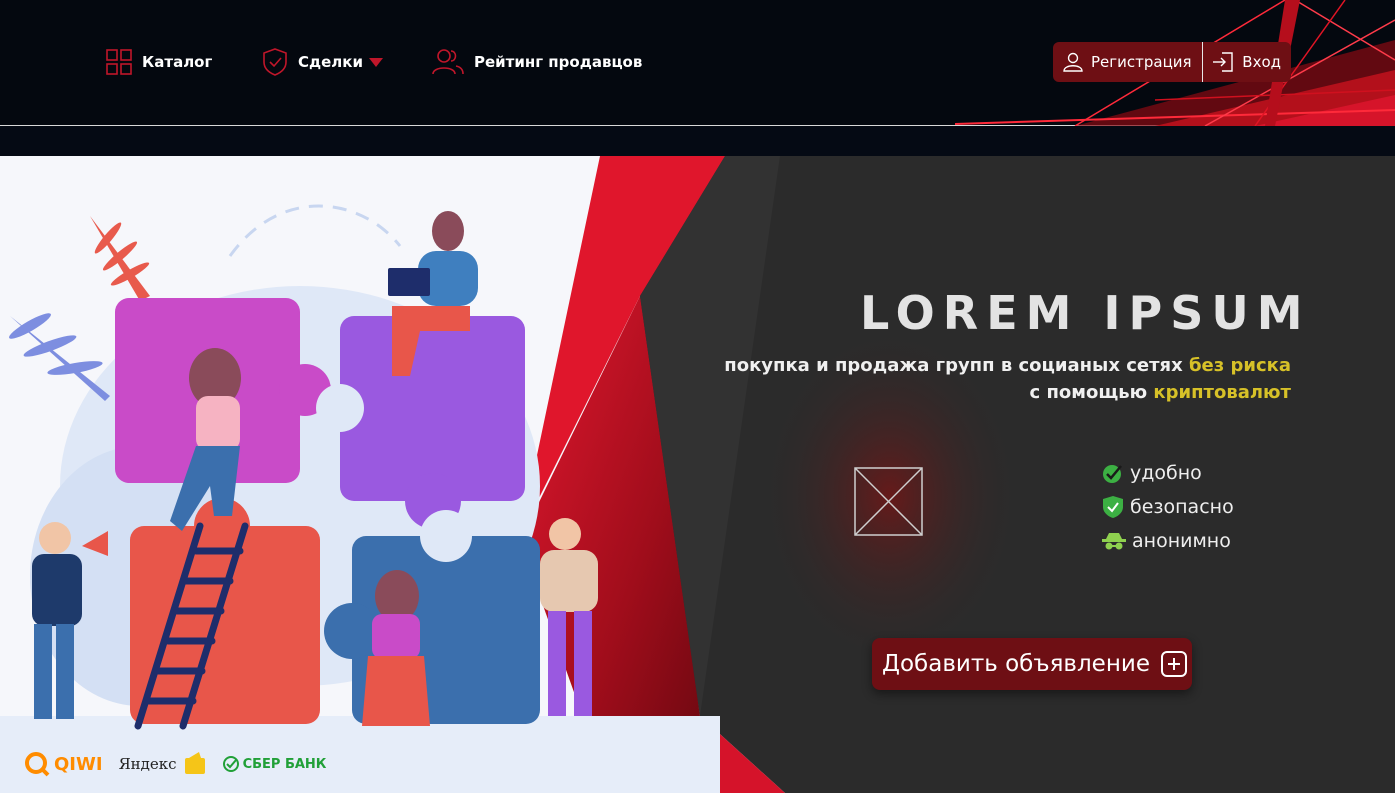 Image resolution: width=1395 pixels, height=793 pixels. Describe the element at coordinates (1181, 541) in the screenshot. I see `feature-label: анонимно` at that location.